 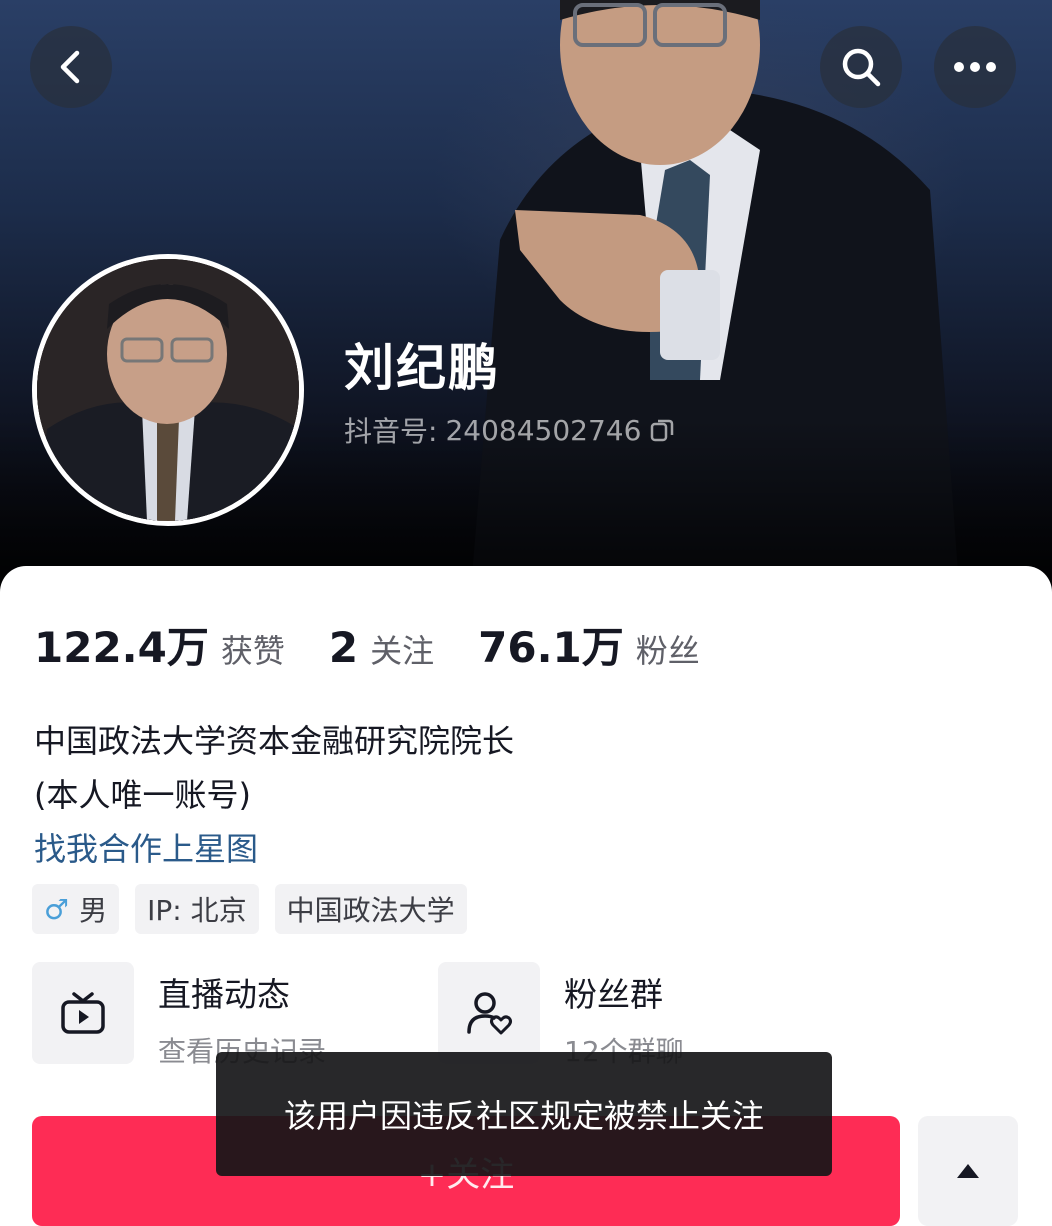 I want to click on fan-group-title: 粉丝群, so click(x=613, y=994).